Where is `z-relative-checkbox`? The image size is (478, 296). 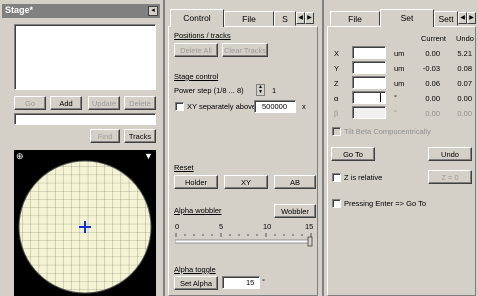 z-relative-checkbox is located at coordinates (336, 177).